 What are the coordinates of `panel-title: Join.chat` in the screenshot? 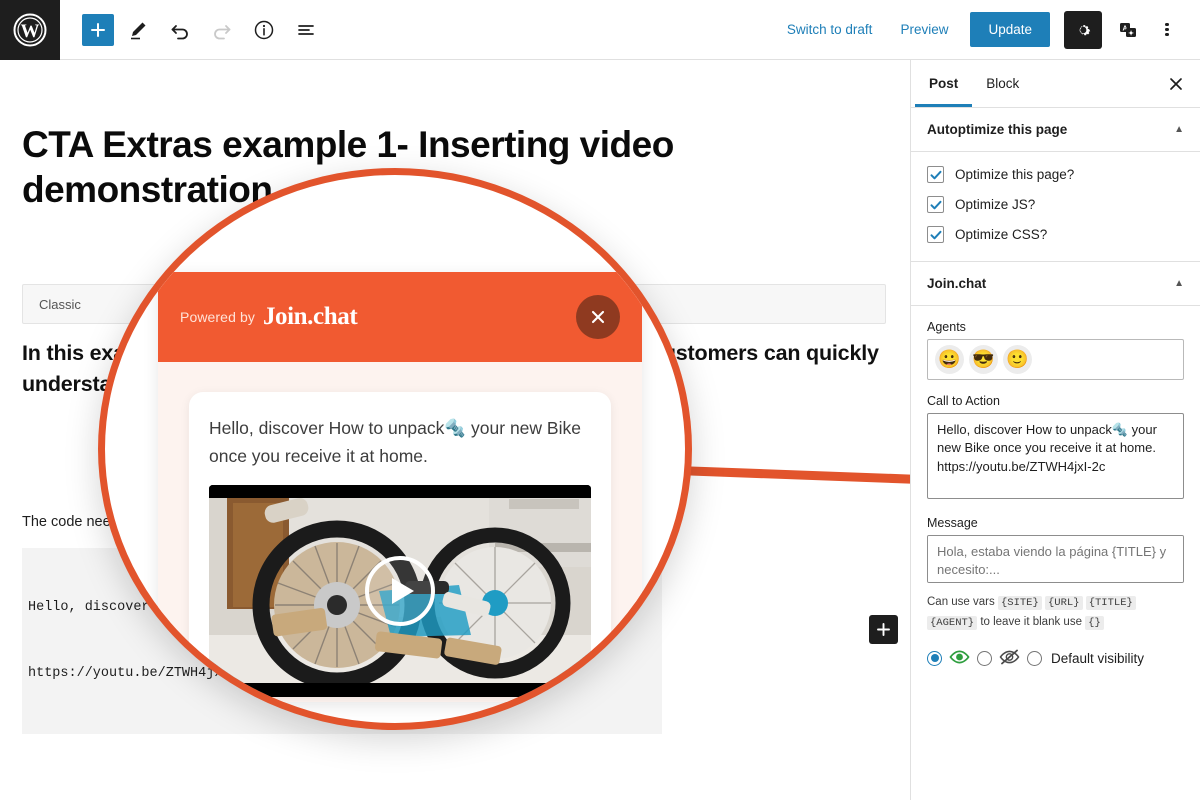 It's located at (957, 283).